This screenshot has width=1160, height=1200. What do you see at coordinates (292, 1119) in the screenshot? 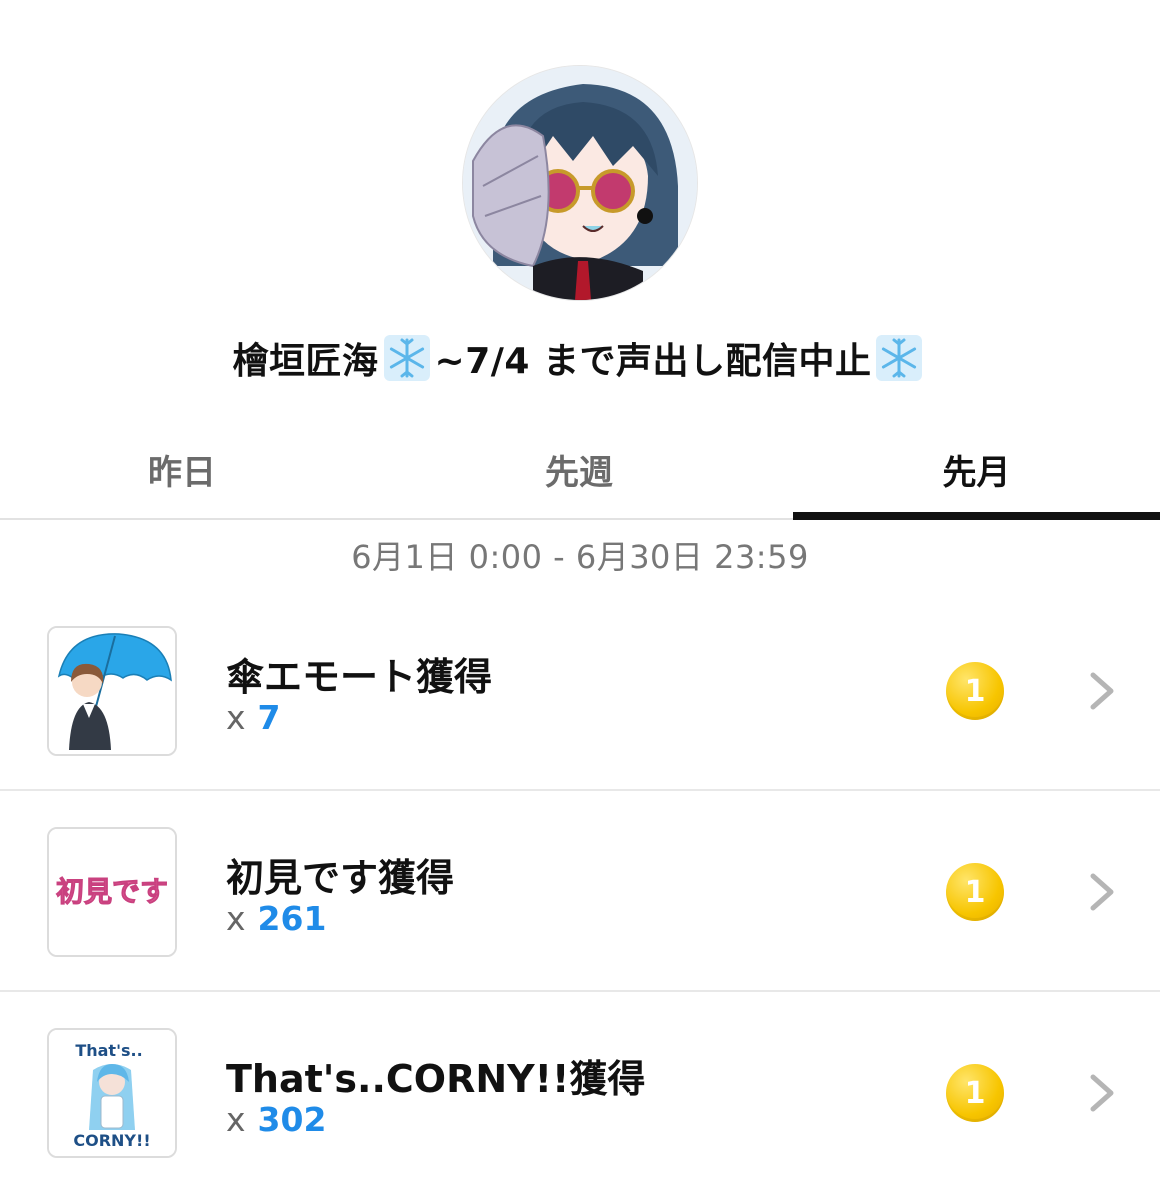
I see `count-value: 302` at bounding box center [292, 1119].